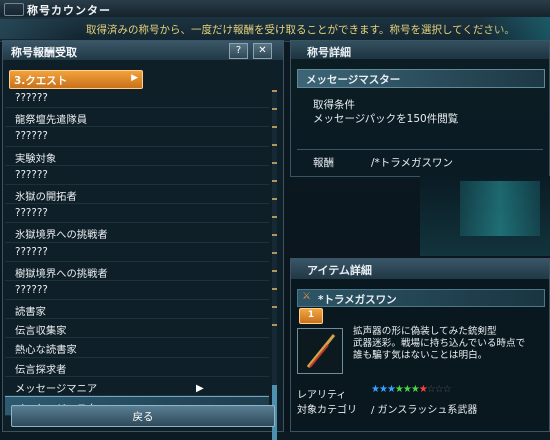 The image size is (550, 440). I want to click on list-item: 伝言収集家, so click(137, 329).